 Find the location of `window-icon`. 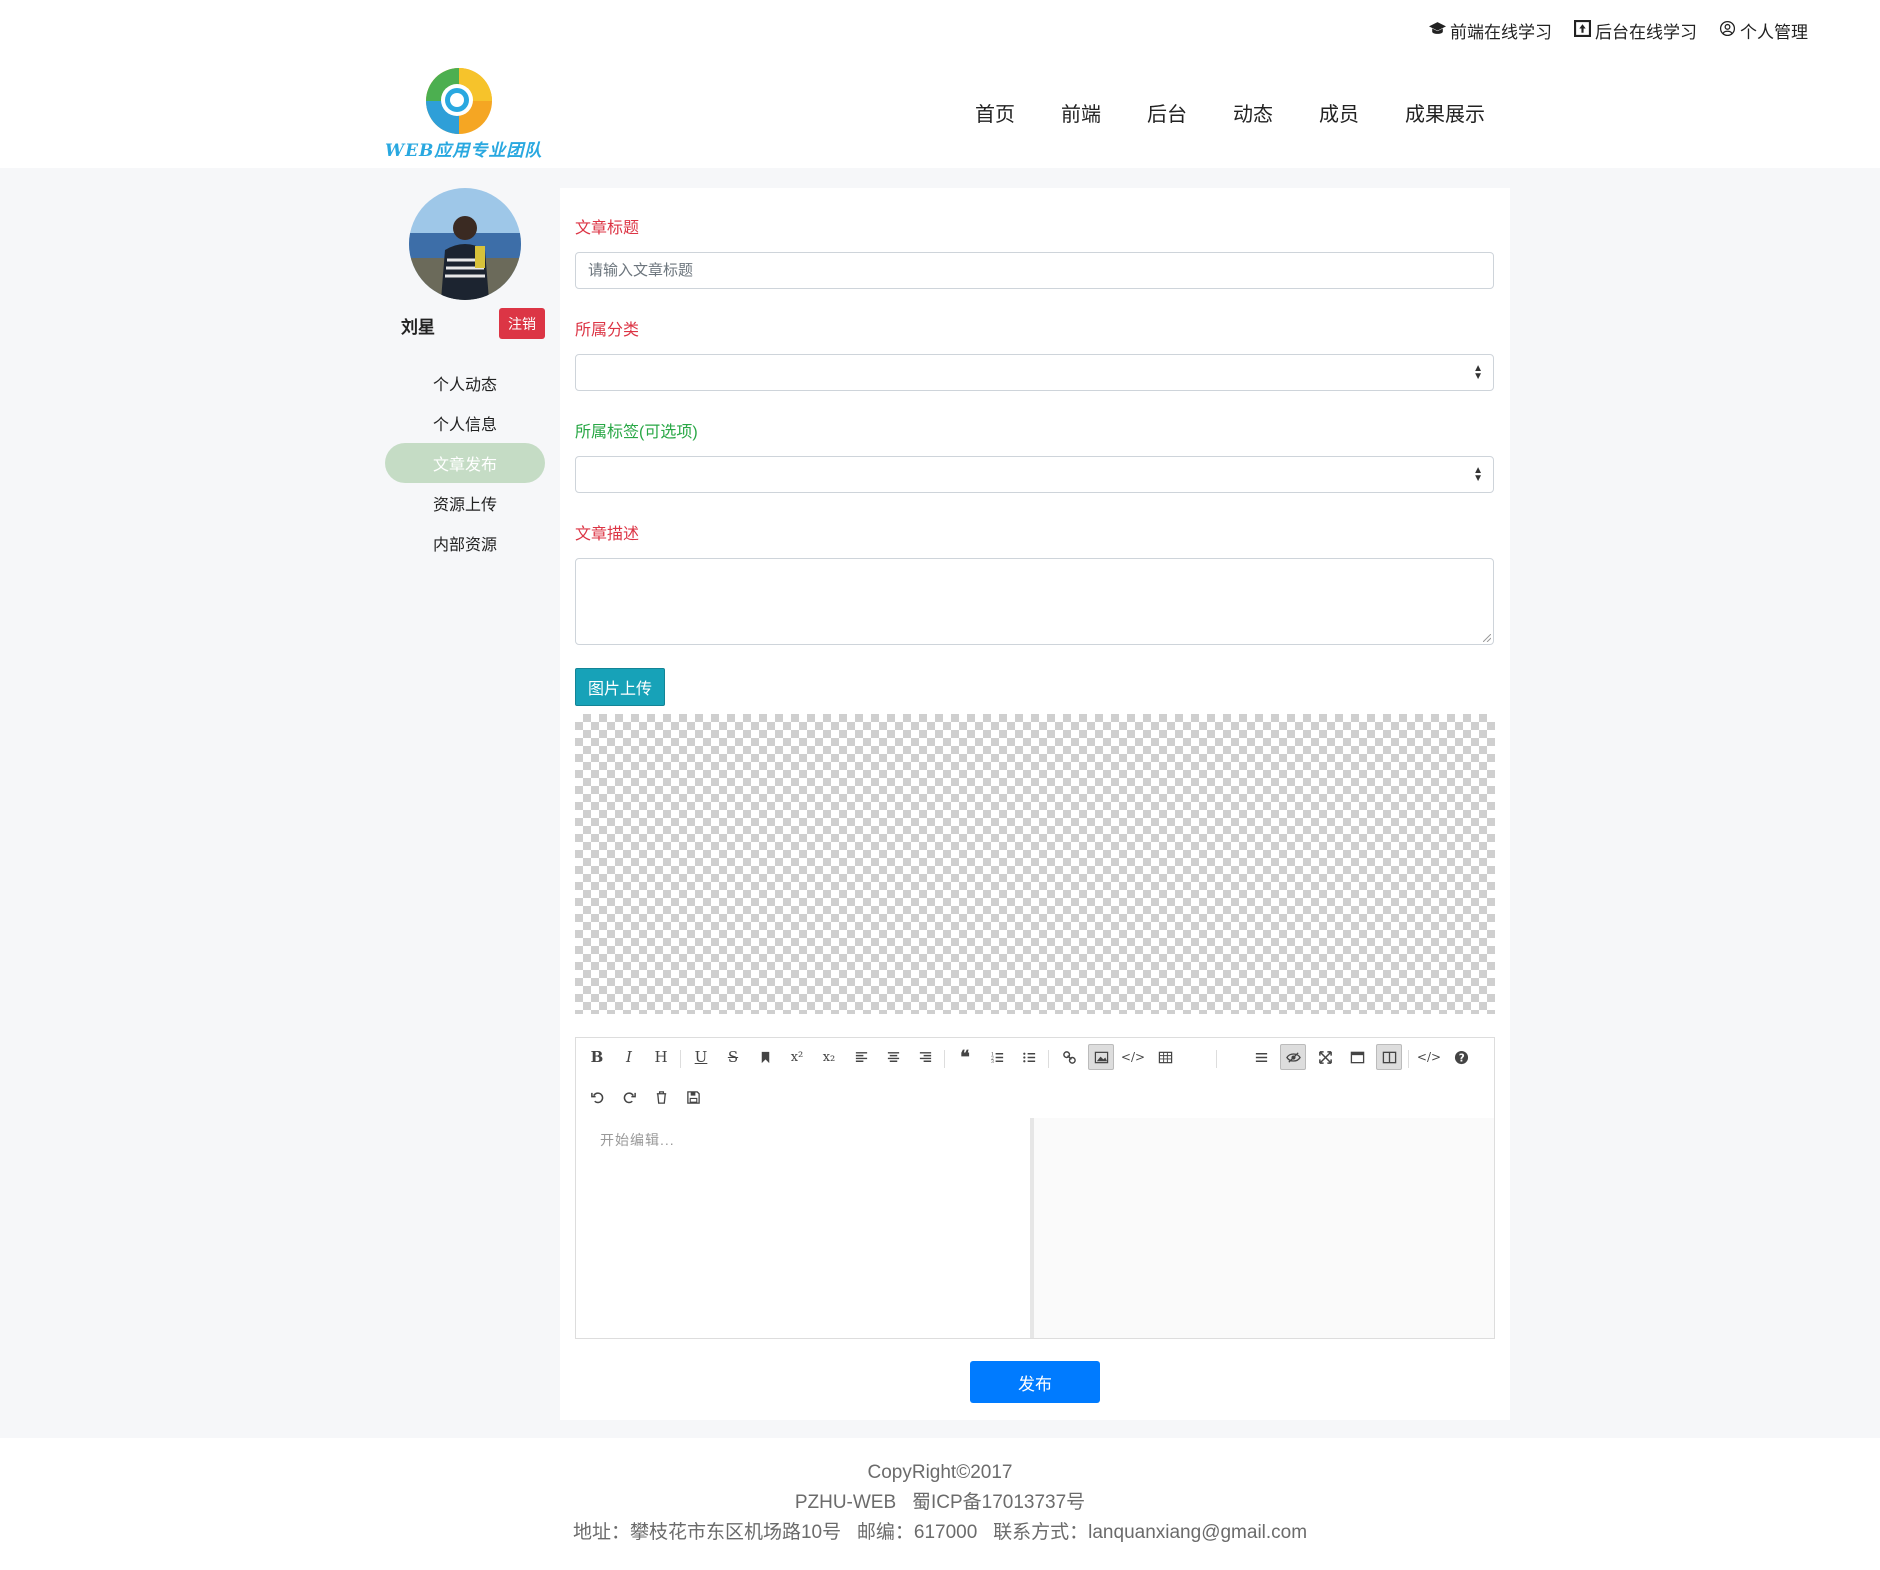

window-icon is located at coordinates (1357, 1057).